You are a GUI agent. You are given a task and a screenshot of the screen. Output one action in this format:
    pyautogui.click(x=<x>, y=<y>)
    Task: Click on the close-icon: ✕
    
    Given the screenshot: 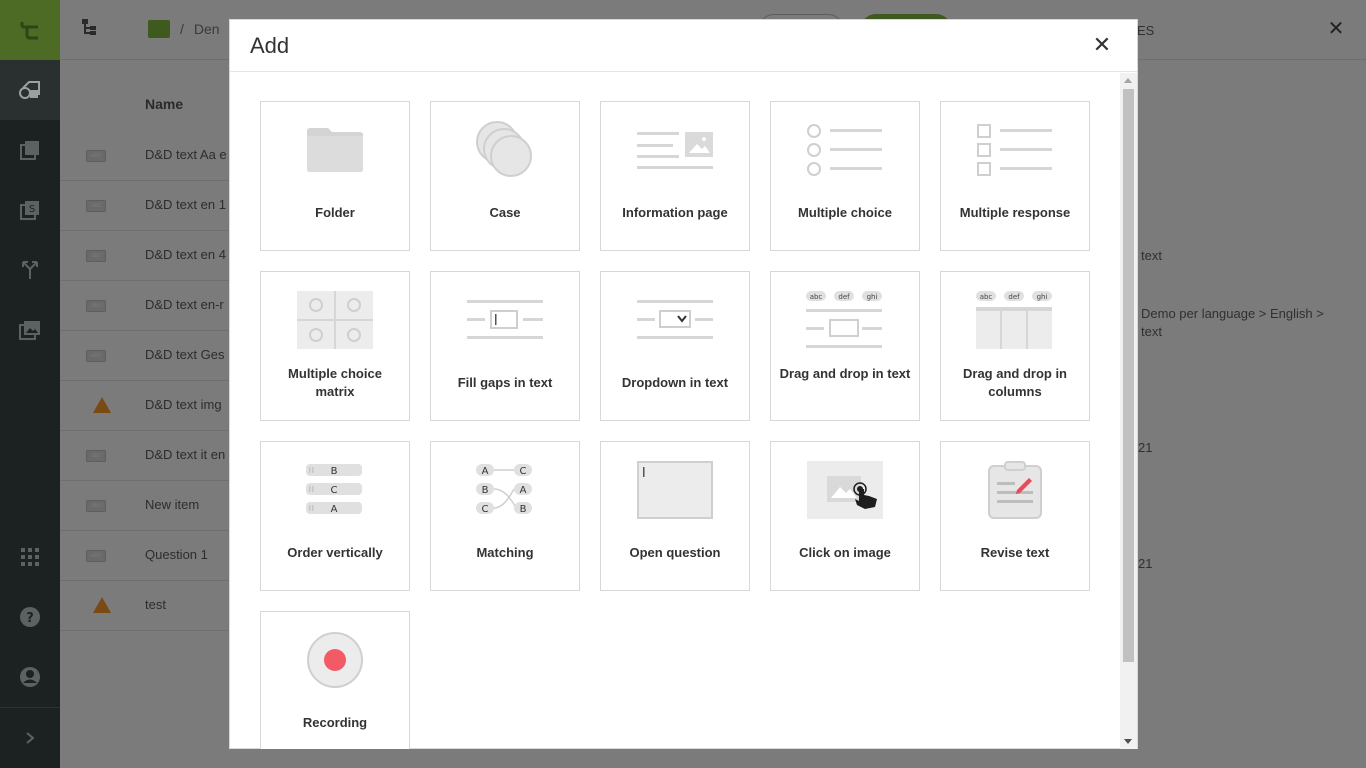 What is the action you would take?
    pyautogui.click(x=1336, y=29)
    